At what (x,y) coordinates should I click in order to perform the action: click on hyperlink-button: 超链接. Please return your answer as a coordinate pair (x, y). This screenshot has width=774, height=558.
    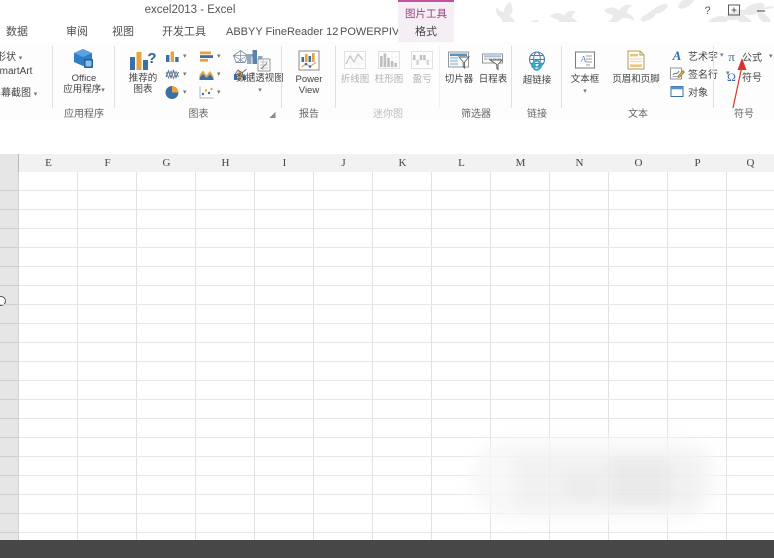
    Looking at the image, I should click on (537, 67).